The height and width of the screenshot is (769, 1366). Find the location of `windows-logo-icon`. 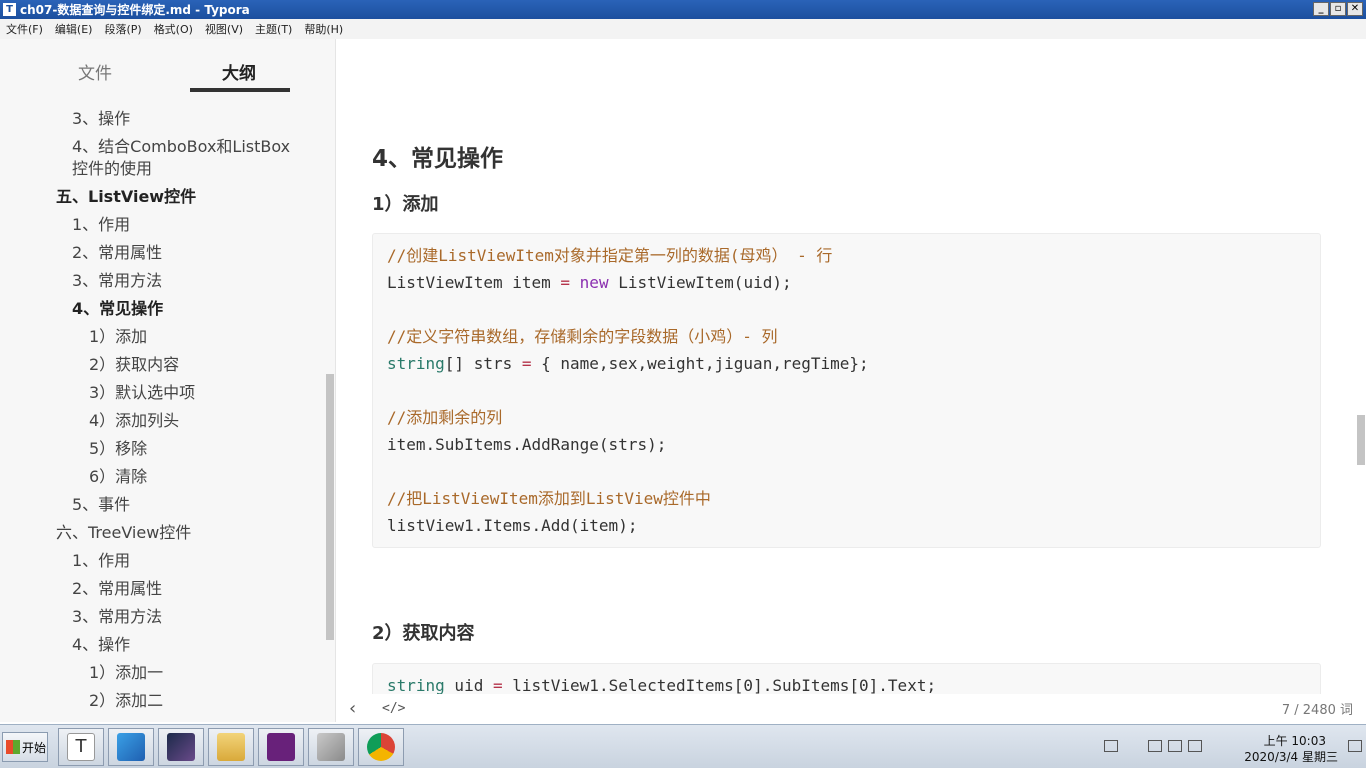

windows-logo-icon is located at coordinates (13, 747).